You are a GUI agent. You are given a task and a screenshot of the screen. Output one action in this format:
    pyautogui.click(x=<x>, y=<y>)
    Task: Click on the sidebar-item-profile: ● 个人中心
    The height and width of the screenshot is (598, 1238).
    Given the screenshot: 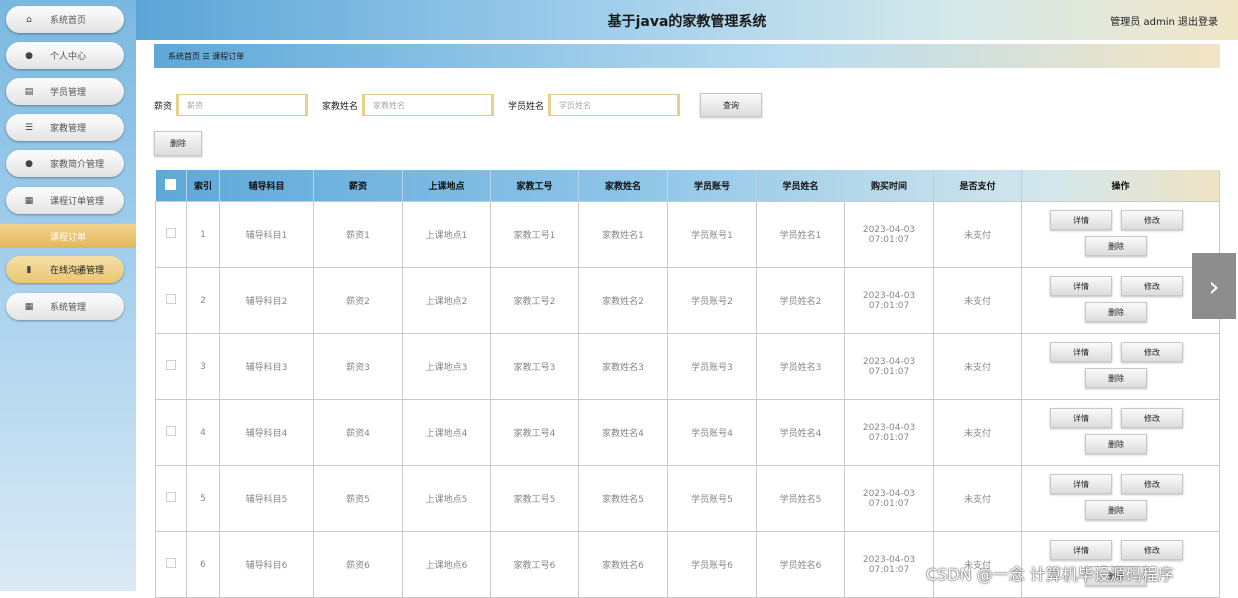 What is the action you would take?
    pyautogui.click(x=65, y=55)
    